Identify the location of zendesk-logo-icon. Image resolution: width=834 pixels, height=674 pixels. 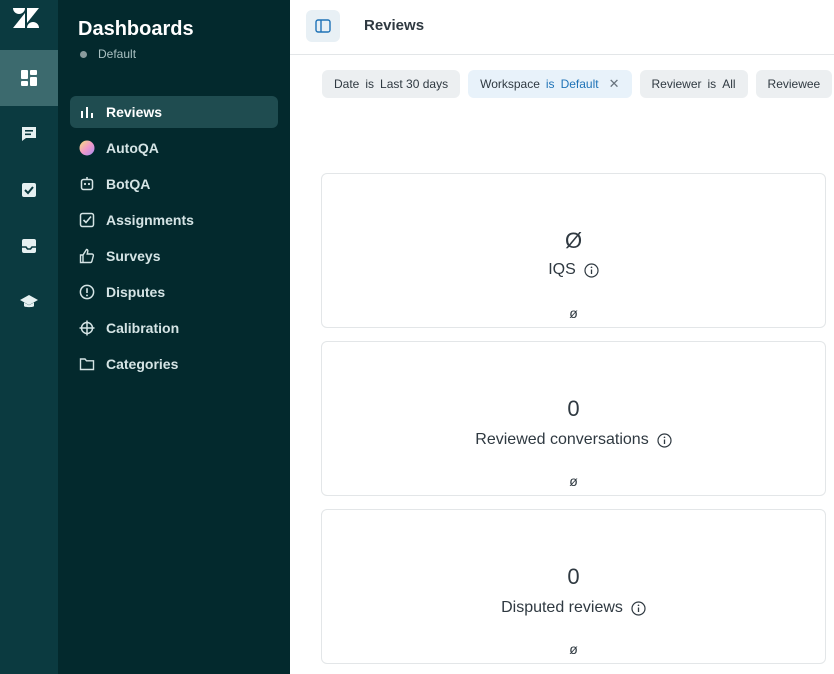
(27, 20).